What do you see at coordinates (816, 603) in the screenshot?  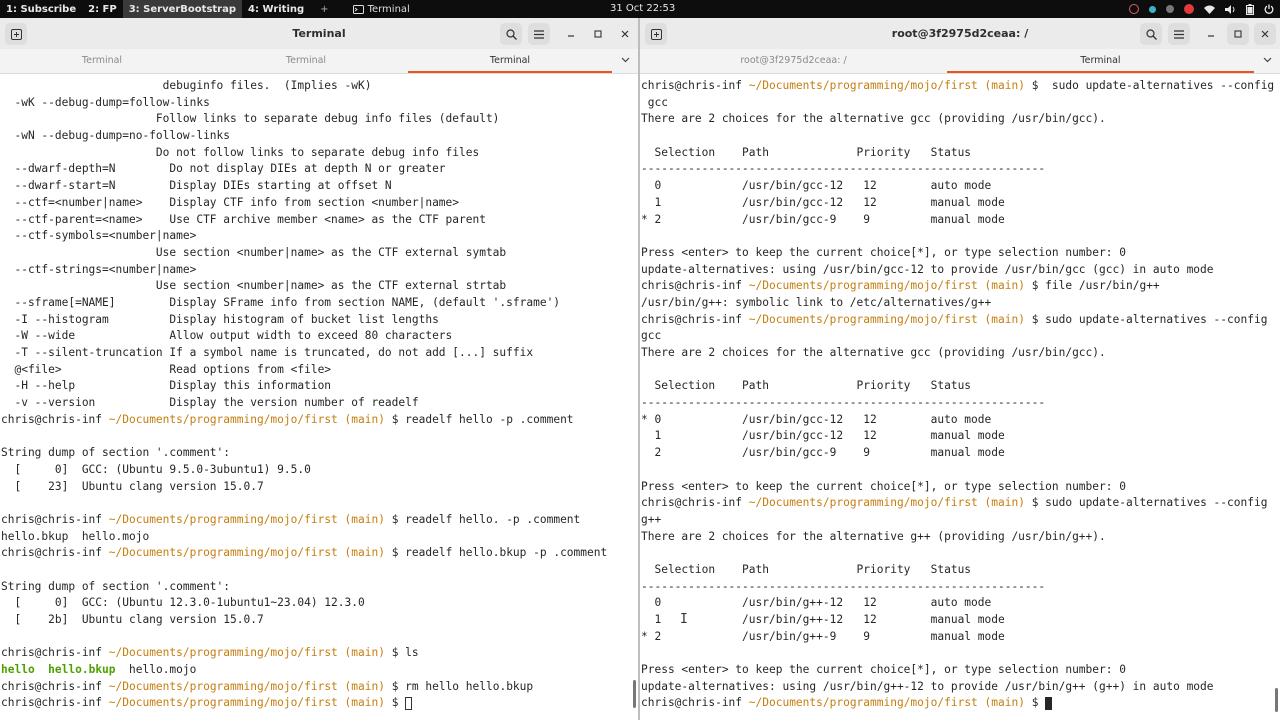 I see `output-line: 0 /usr/bin/g++-12 12 auto mode` at bounding box center [816, 603].